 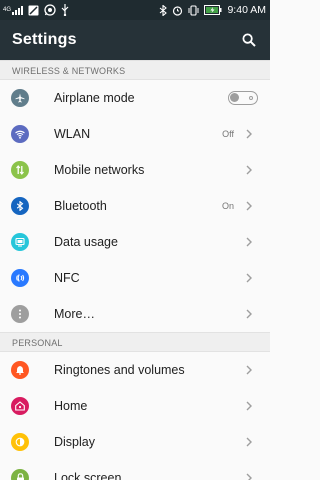 What do you see at coordinates (20, 314) in the screenshot?
I see `more-icon` at bounding box center [20, 314].